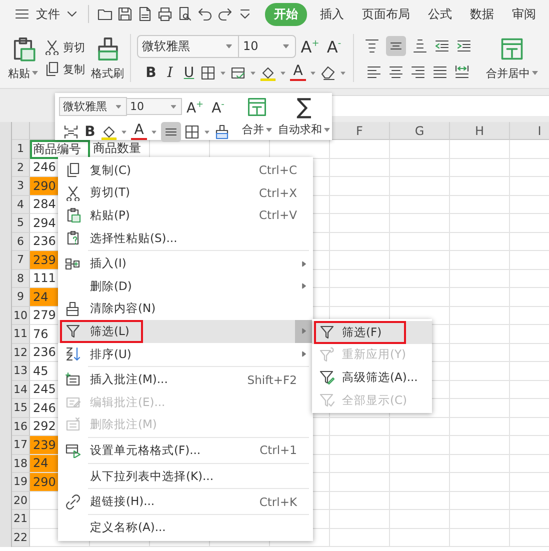  Describe the element at coordinates (189, 73) in the screenshot. I see `underline-button: U` at that location.